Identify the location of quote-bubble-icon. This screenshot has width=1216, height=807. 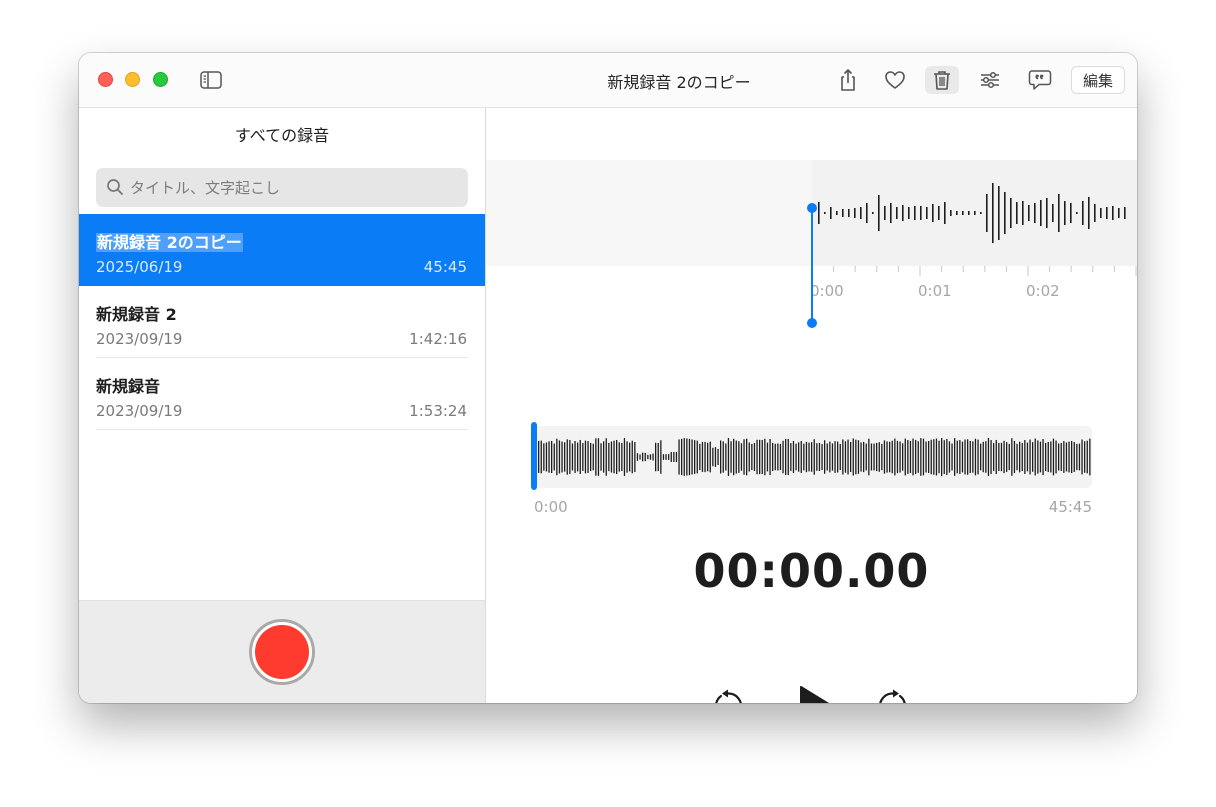
(1040, 80).